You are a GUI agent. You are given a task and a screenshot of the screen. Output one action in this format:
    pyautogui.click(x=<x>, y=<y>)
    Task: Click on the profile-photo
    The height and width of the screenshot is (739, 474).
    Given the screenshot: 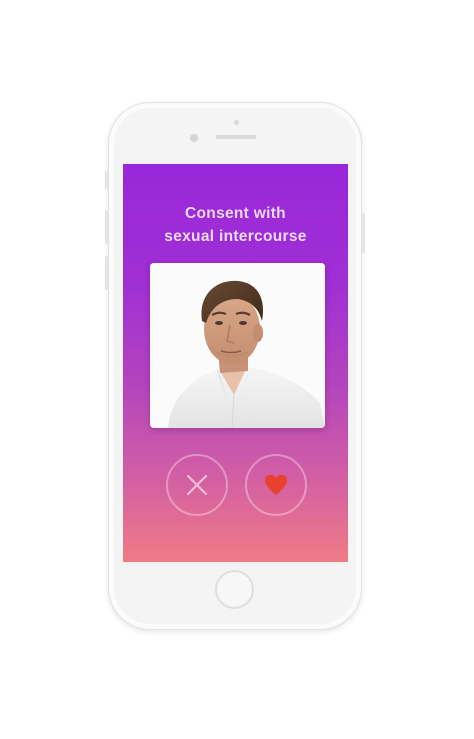 What is the action you would take?
    pyautogui.click(x=237, y=345)
    